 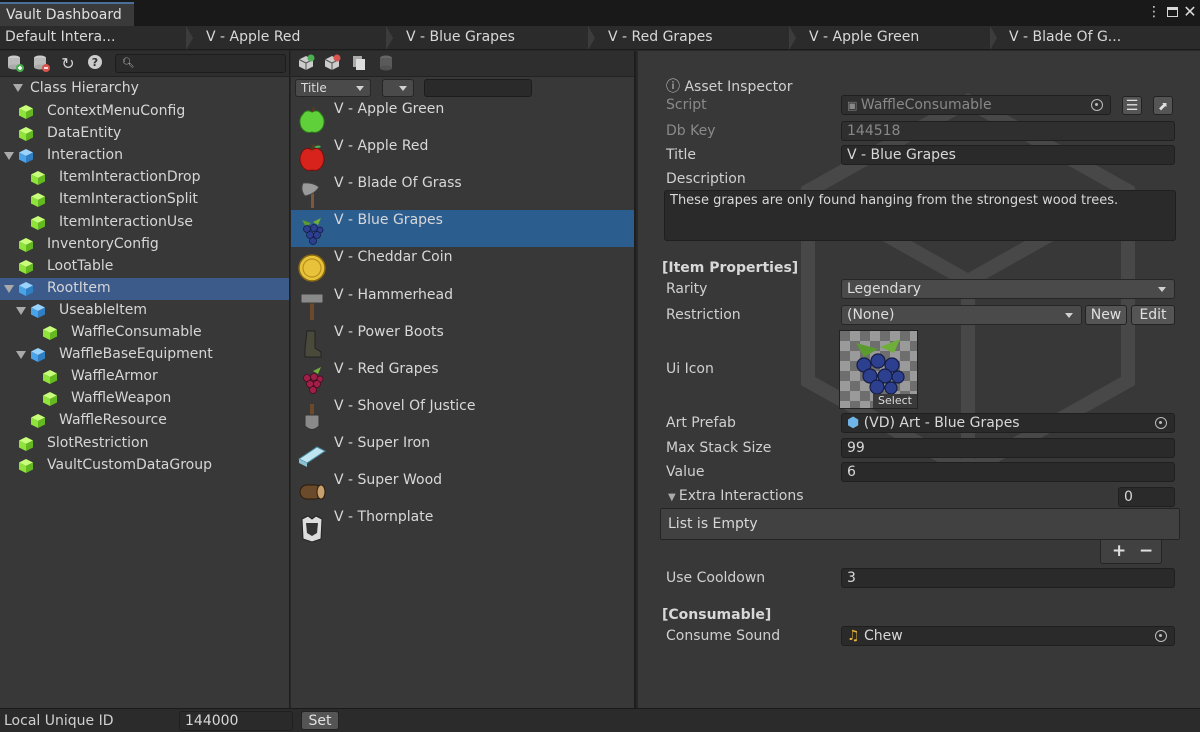 What do you see at coordinates (68, 64) in the screenshot?
I see `refresh-icon: ↻` at bounding box center [68, 64].